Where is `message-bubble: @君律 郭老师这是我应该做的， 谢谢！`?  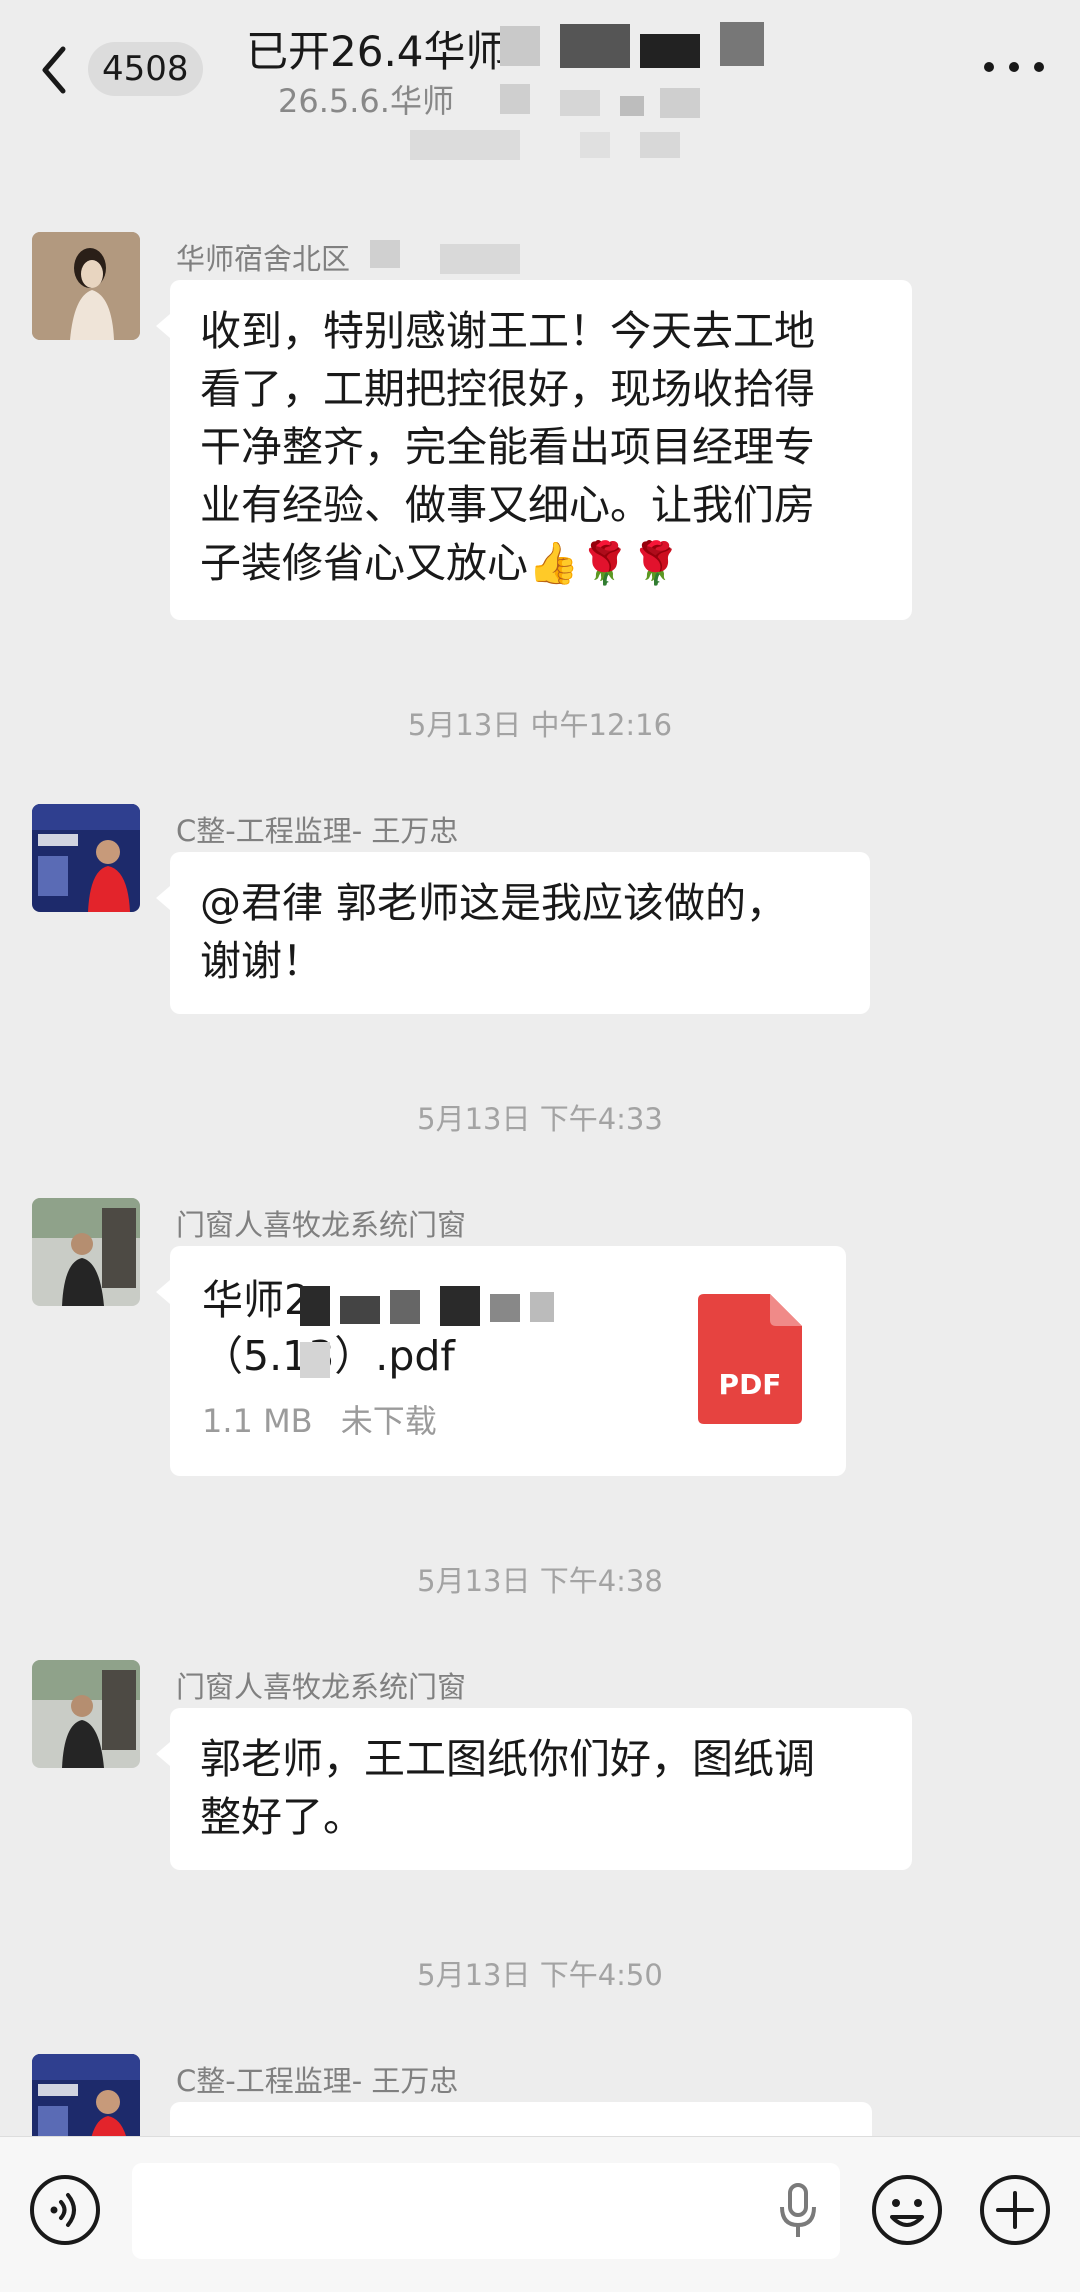
message-bubble: @君律 郭老师这是我应该做的， 谢谢！ is located at coordinates (513, 933).